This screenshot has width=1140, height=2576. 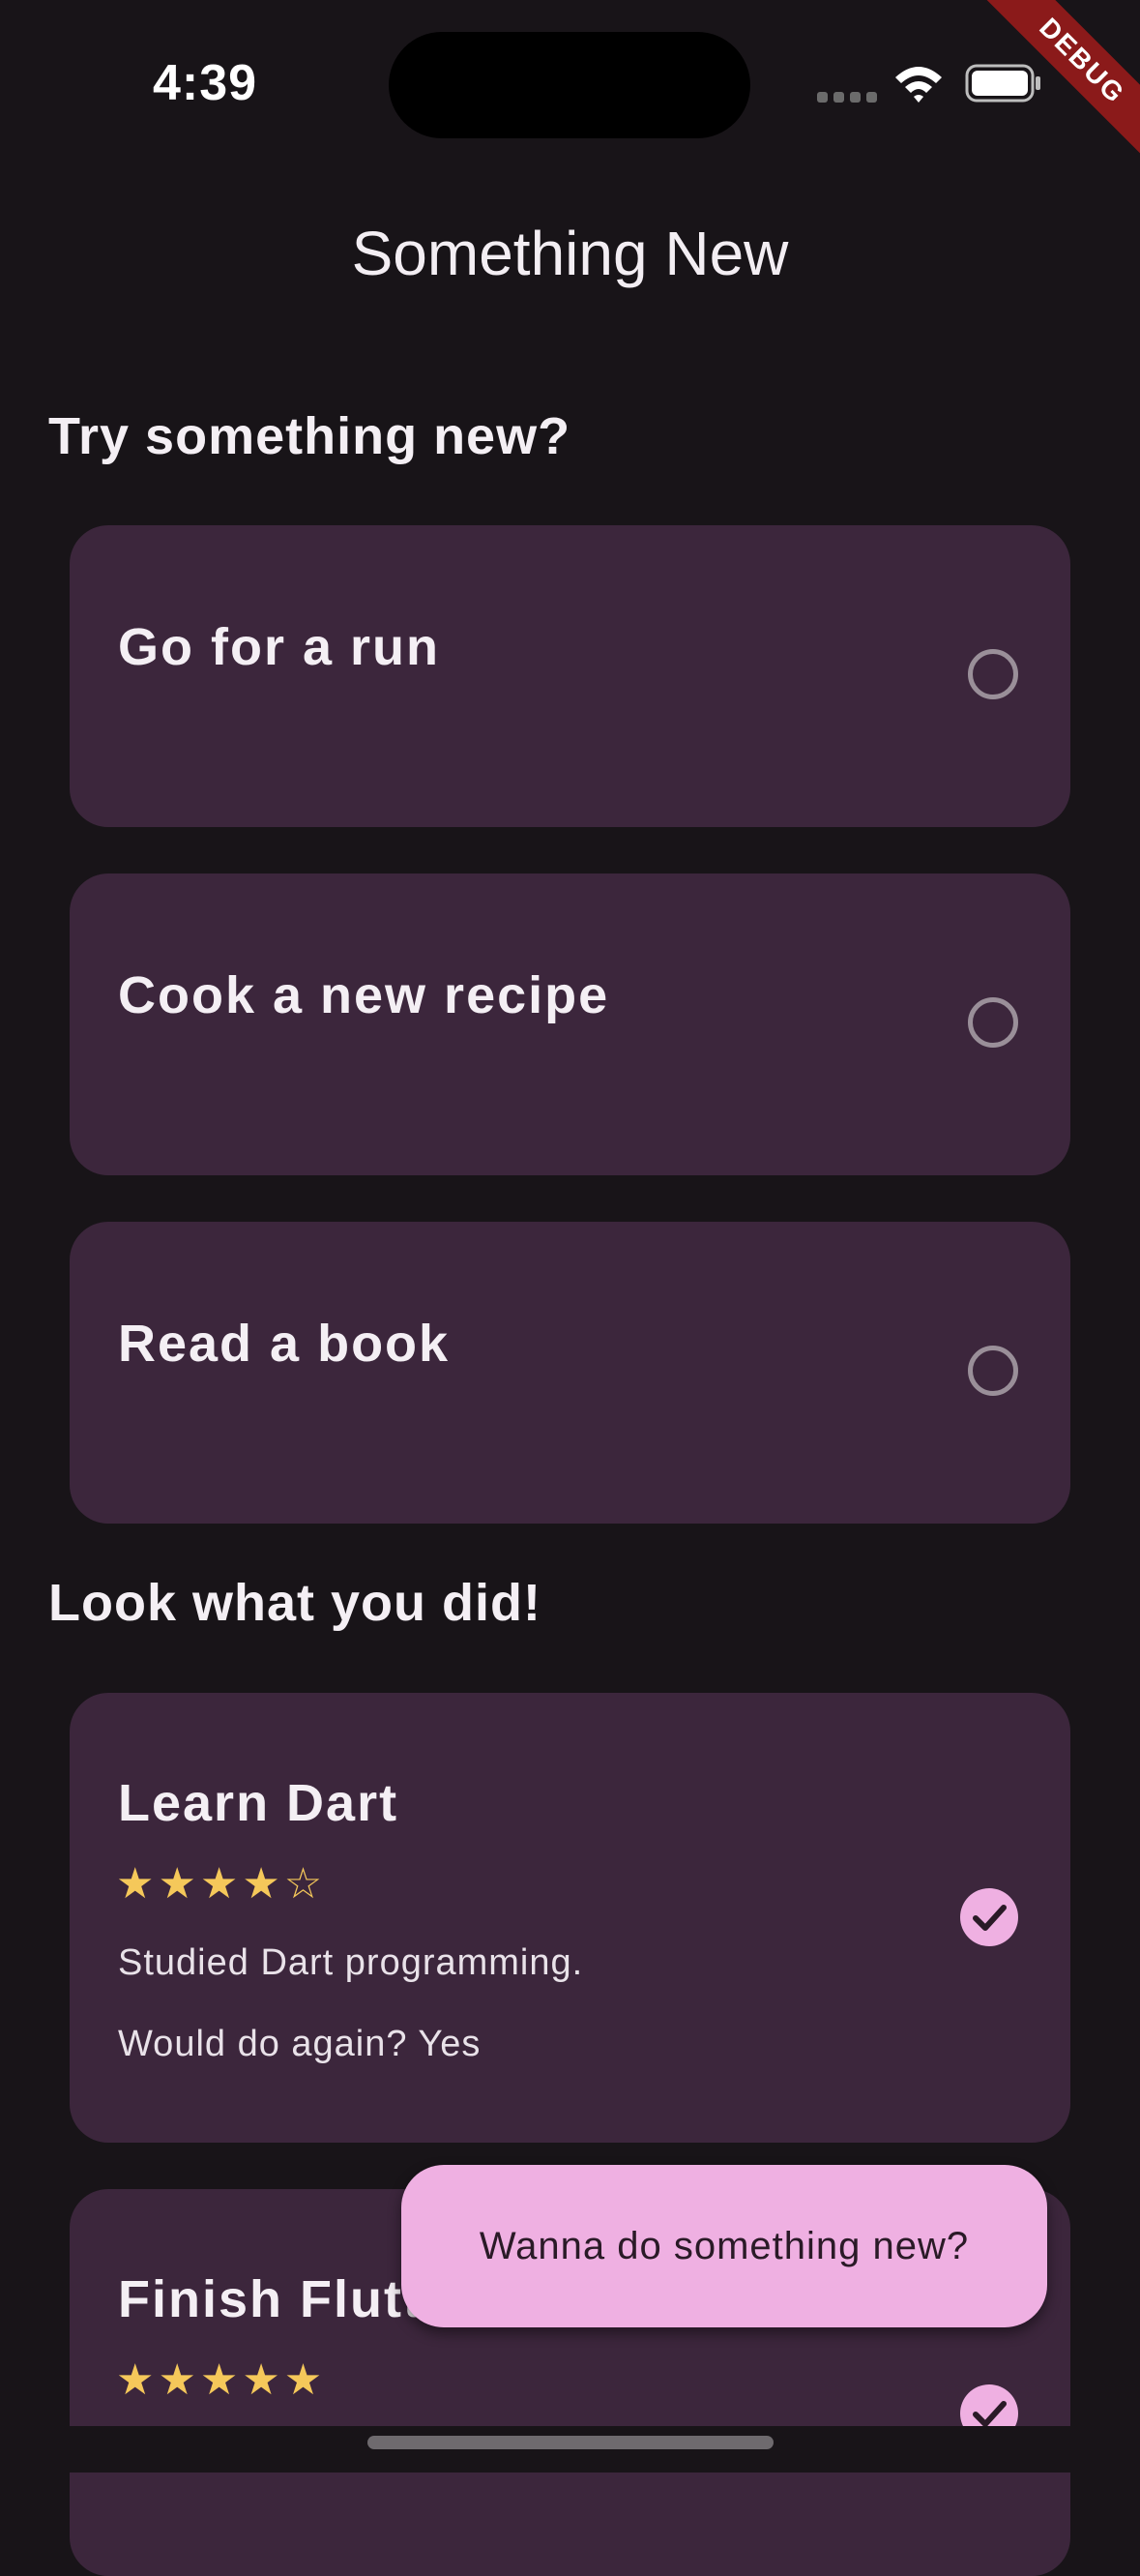 What do you see at coordinates (309, 436) in the screenshot?
I see `section-title-todo: Try something new?` at bounding box center [309, 436].